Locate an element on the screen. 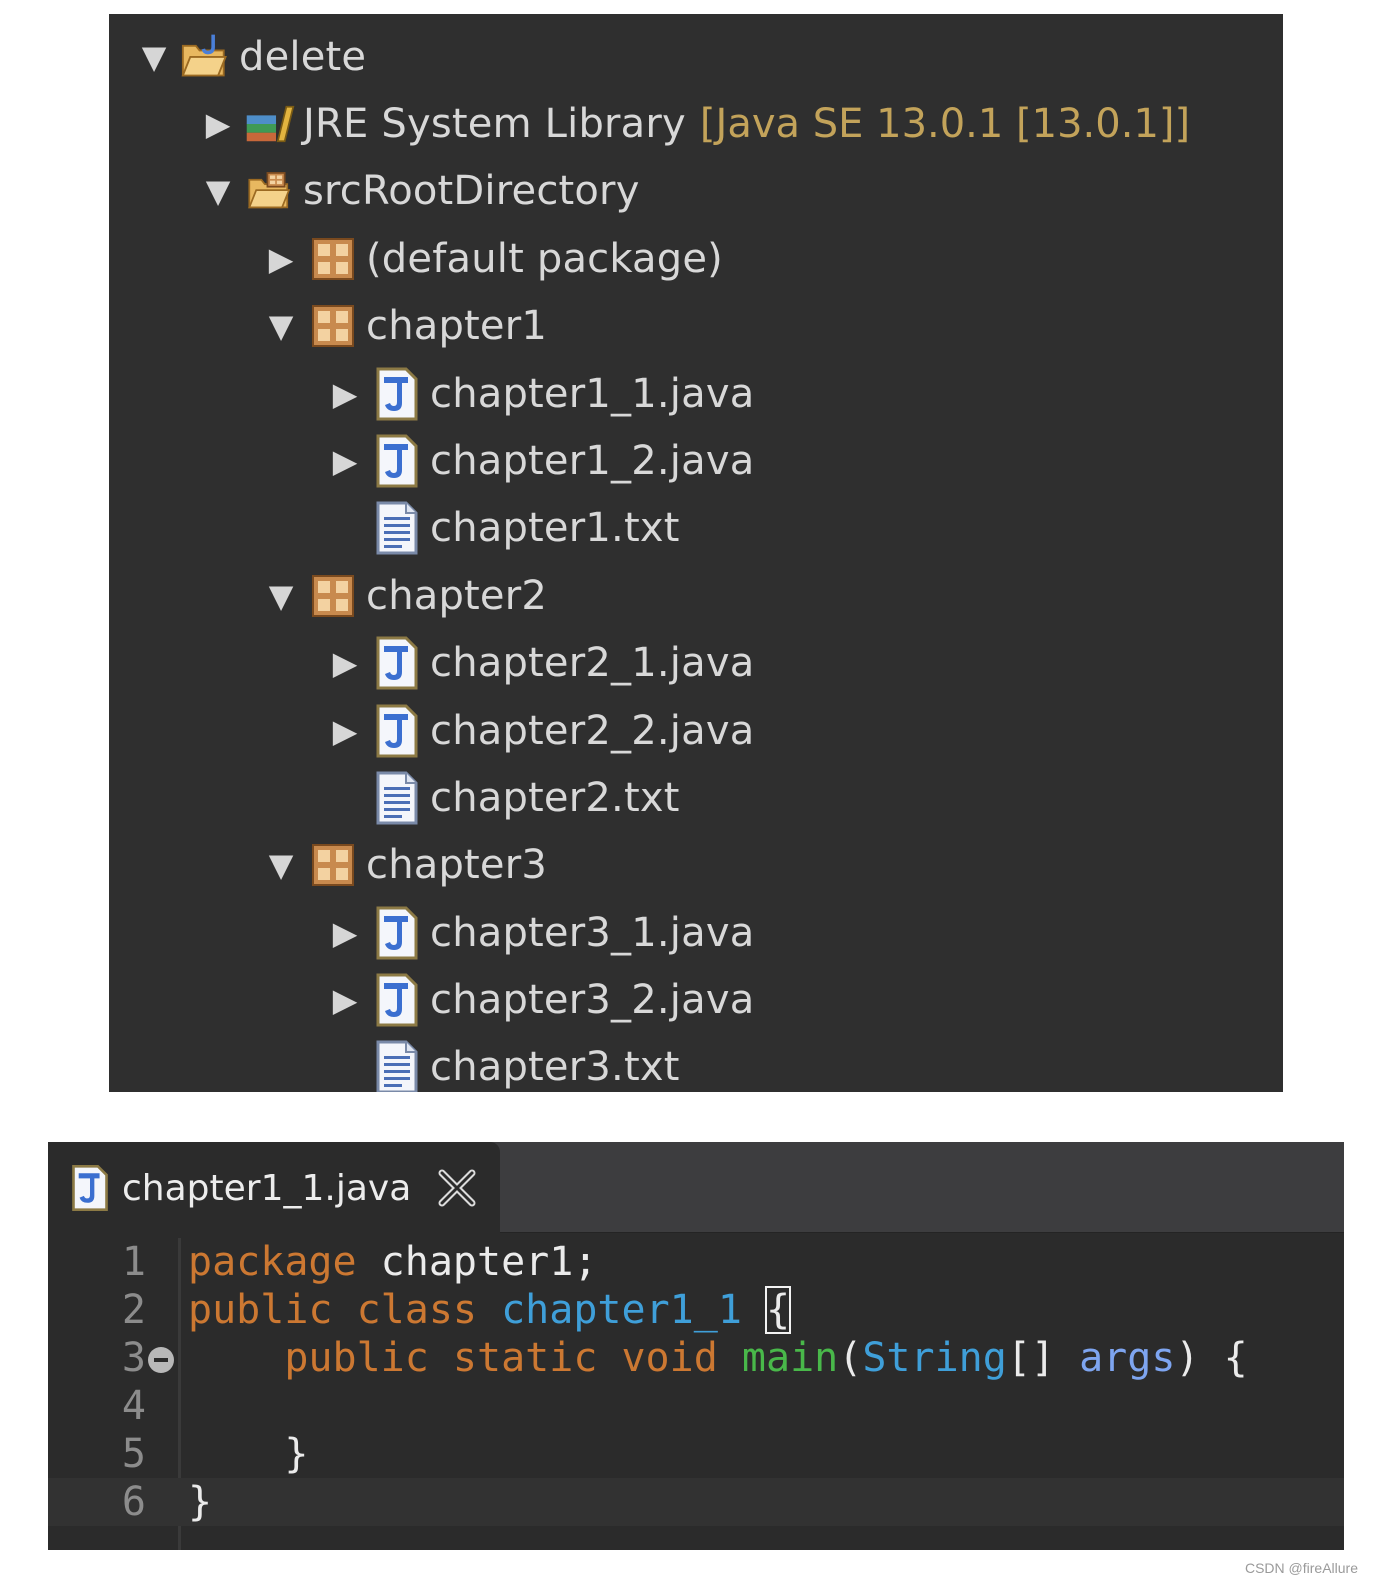 The height and width of the screenshot is (1582, 1386). tree-item-java-file: ▶ chapter1_2.java is located at coordinates (541, 460).